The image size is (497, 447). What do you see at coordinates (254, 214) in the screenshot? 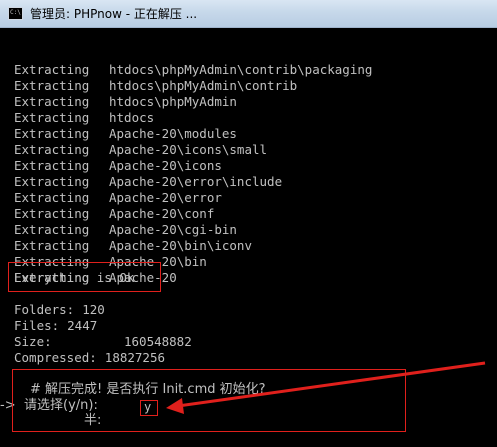
I see `log-line: Extracting Apache-20\conf` at bounding box center [254, 214].